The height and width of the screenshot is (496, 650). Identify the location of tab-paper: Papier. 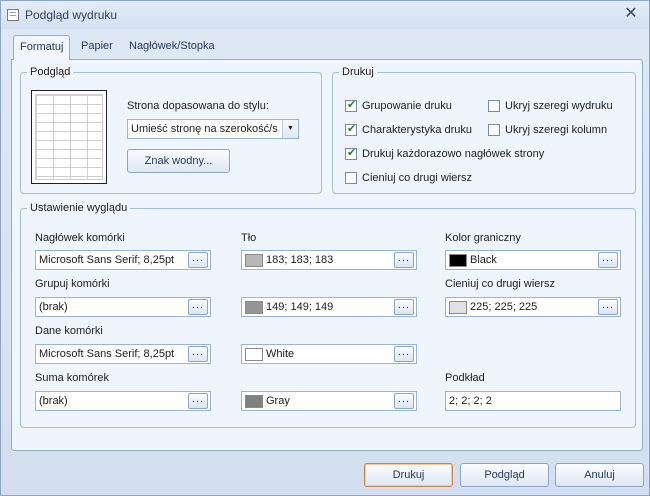
(97, 47).